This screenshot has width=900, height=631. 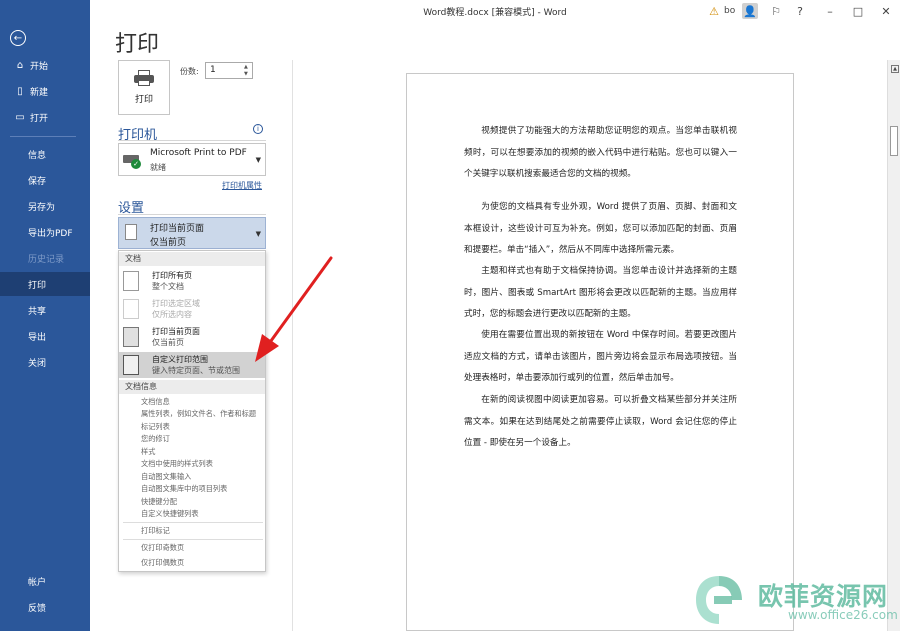 I want to click on menu-item-key-assignments-desc: 自定义快捷键列表, so click(x=170, y=513).